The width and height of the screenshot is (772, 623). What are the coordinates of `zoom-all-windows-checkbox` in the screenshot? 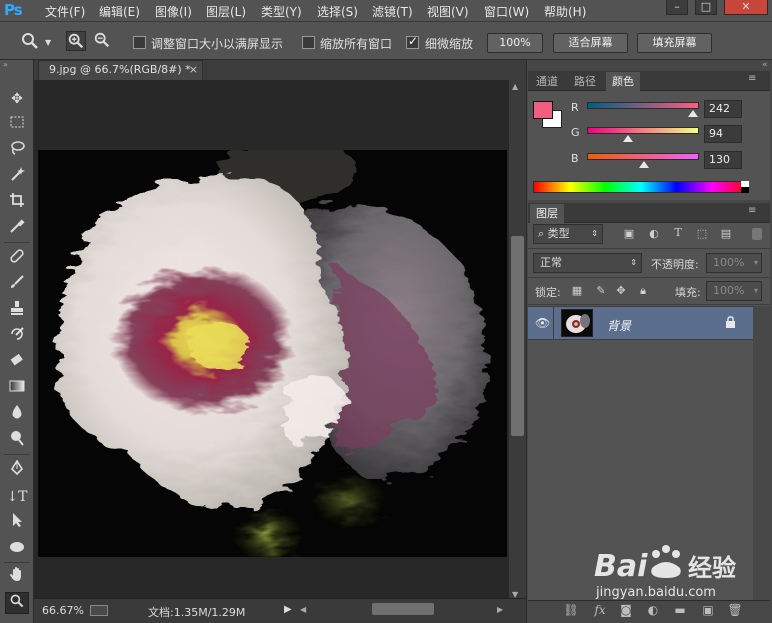 It's located at (308, 42).